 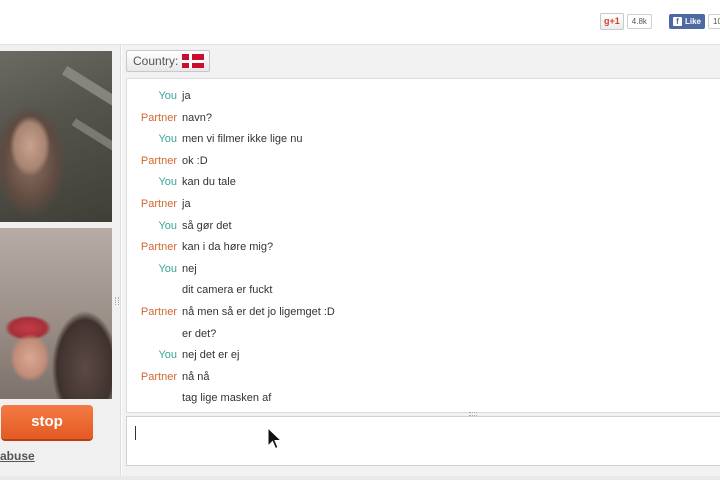 I want to click on chat-message: Partner kan i da høre mig?, so click(x=423, y=247).